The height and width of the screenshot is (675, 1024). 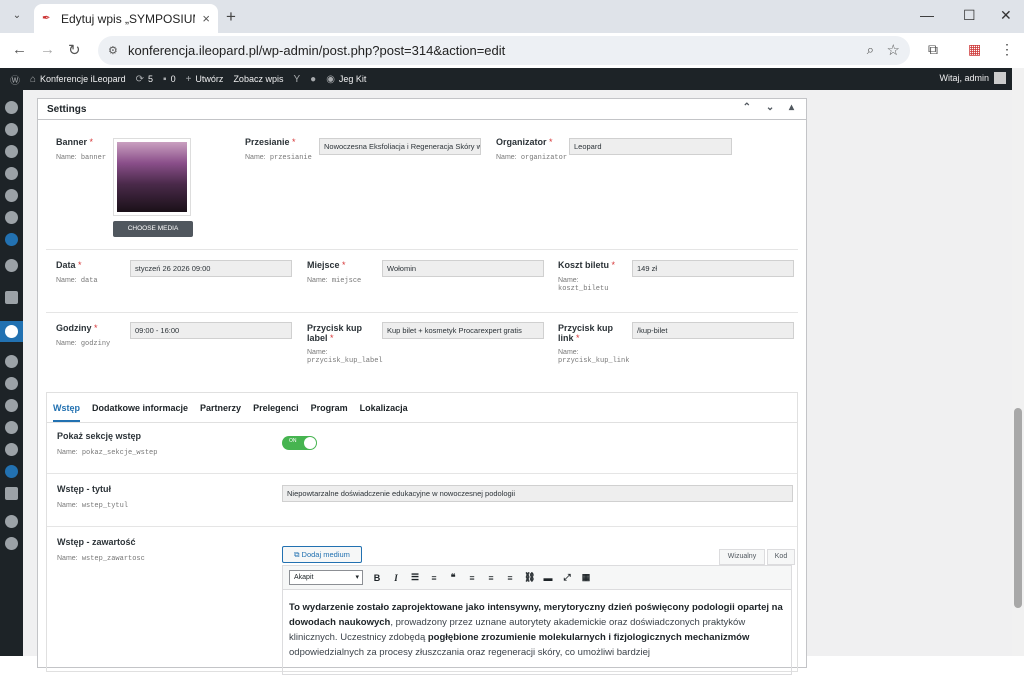 I want to click on close-window-button: ✕, so click(x=1006, y=15).